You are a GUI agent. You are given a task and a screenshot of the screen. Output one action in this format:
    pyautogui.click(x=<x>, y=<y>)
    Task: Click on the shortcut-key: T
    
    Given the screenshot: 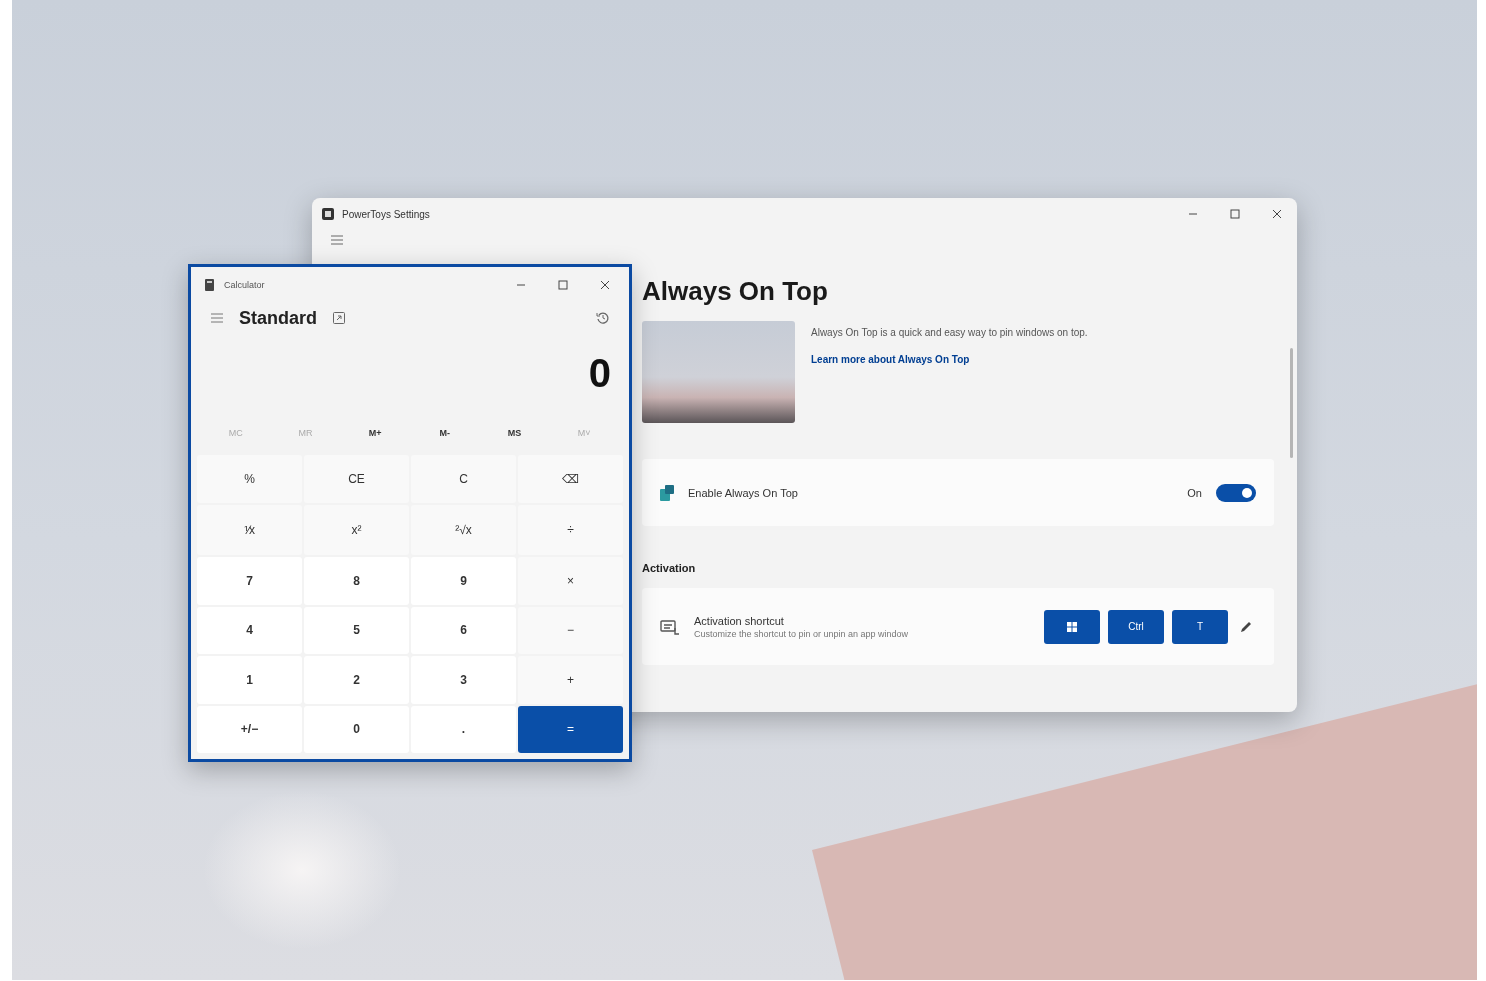 What is the action you would take?
    pyautogui.click(x=1200, y=626)
    